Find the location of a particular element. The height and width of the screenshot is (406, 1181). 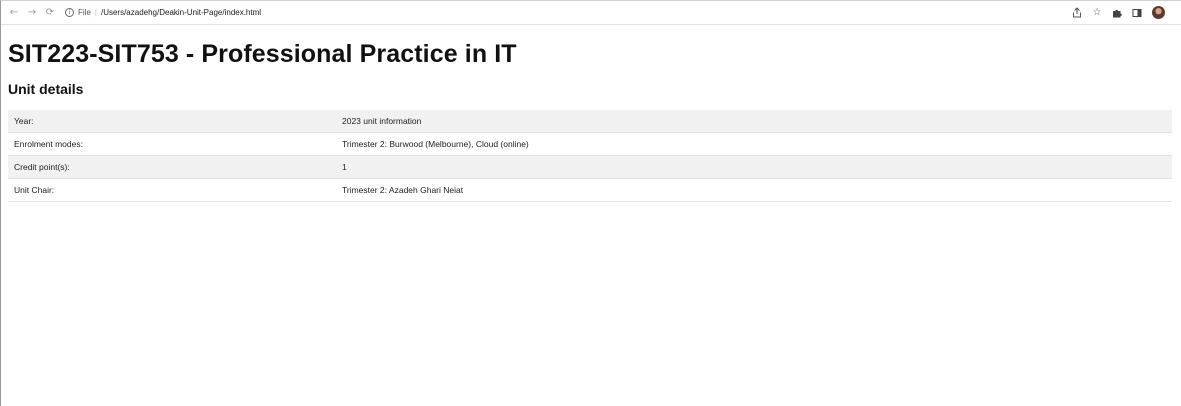

table-row: Credit point(s): 1 is located at coordinates (590, 167).